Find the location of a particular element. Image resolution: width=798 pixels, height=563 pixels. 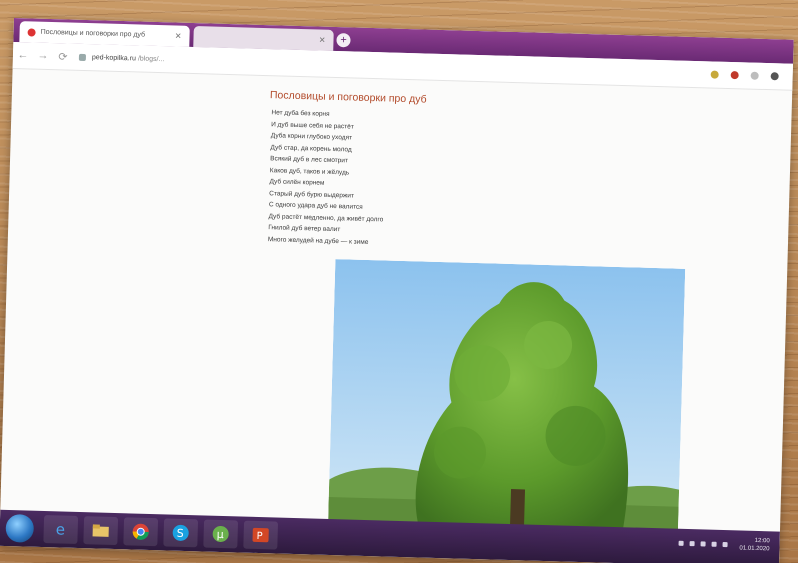

forward-button: → is located at coordinates (43, 56).